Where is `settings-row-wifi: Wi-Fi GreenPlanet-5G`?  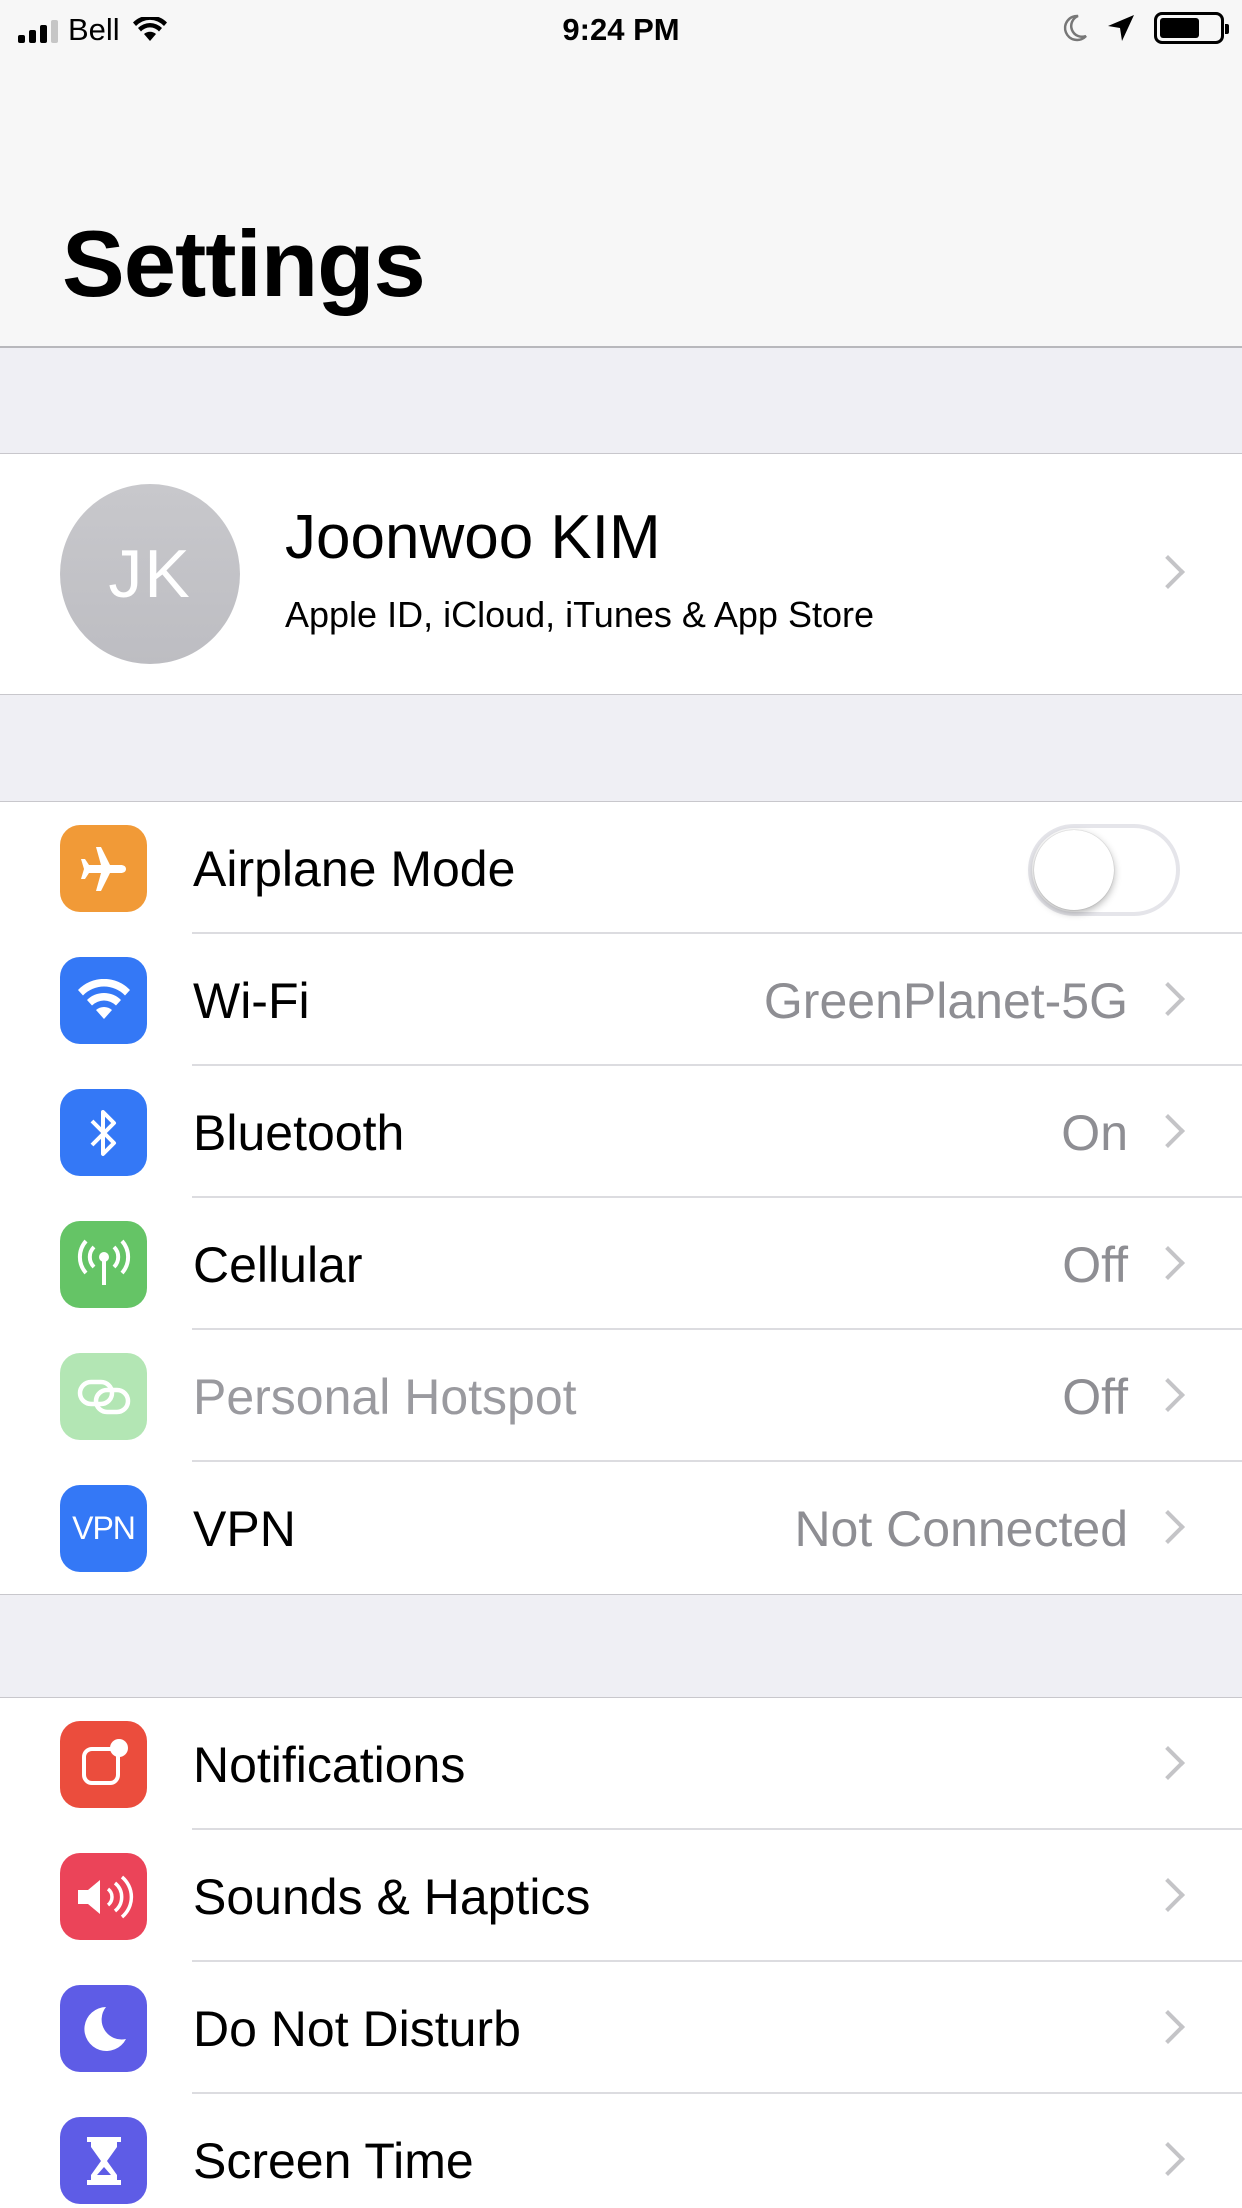 settings-row-wifi: Wi-Fi GreenPlanet-5G is located at coordinates (621, 1000).